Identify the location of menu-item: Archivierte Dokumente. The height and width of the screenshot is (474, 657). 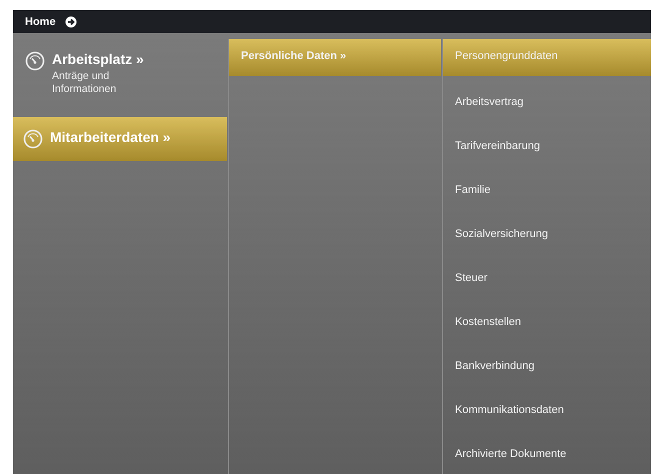
(547, 454).